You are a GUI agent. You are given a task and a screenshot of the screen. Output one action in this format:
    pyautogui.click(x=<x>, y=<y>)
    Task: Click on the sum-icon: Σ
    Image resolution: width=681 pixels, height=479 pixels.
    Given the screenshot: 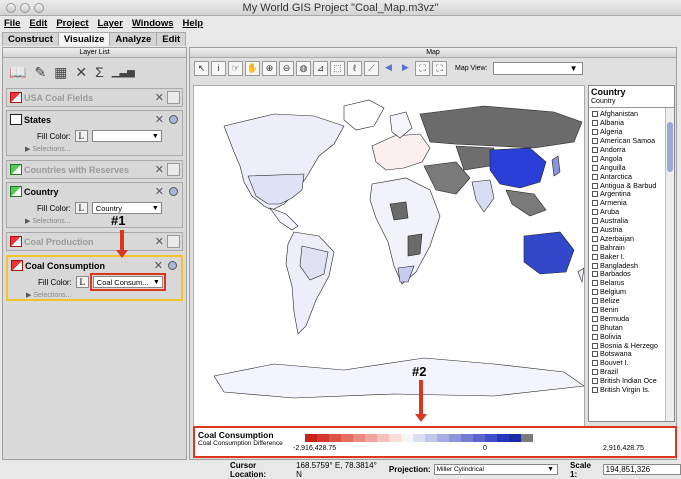 What is the action you would take?
    pyautogui.click(x=99, y=72)
    